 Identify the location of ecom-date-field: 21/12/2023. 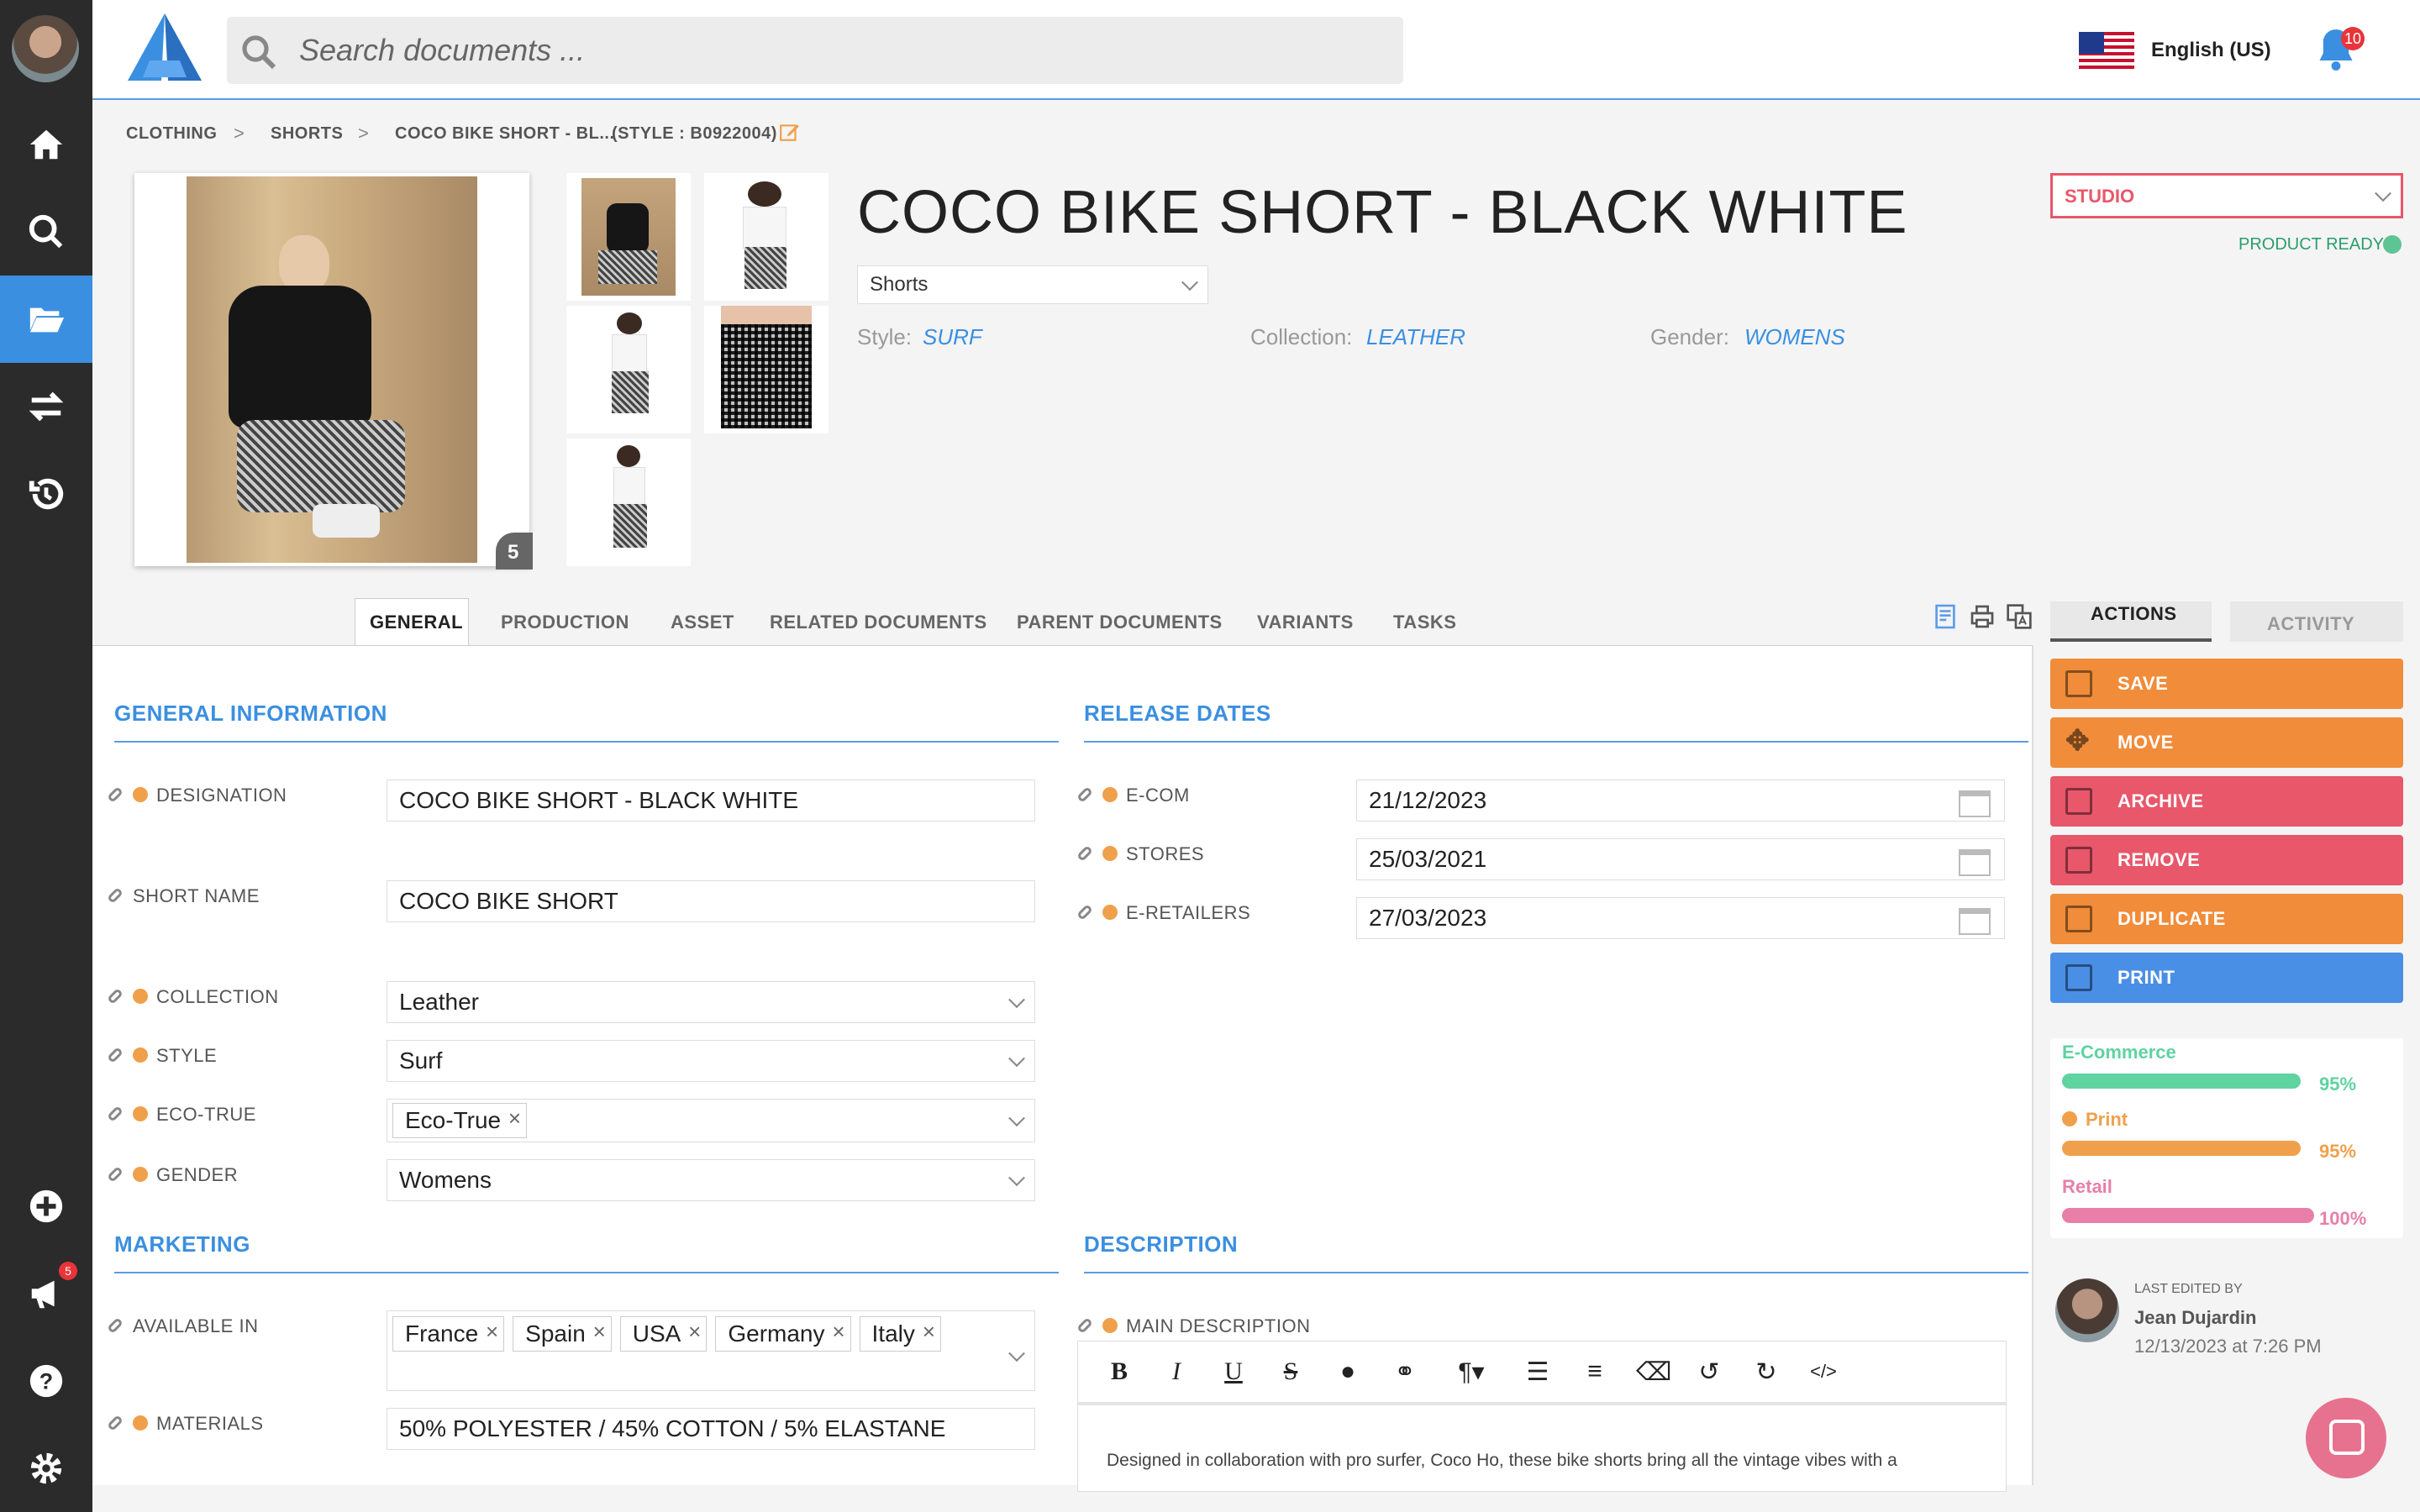
(1680, 801).